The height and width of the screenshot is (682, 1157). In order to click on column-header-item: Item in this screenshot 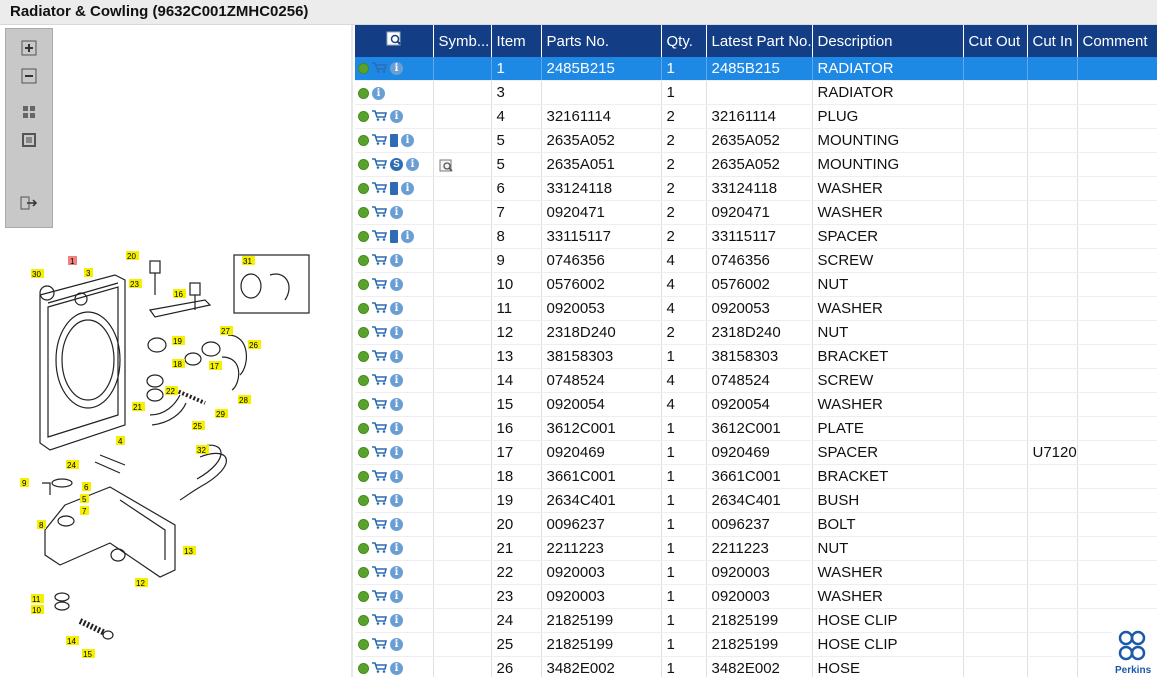, I will do `click(516, 41)`.